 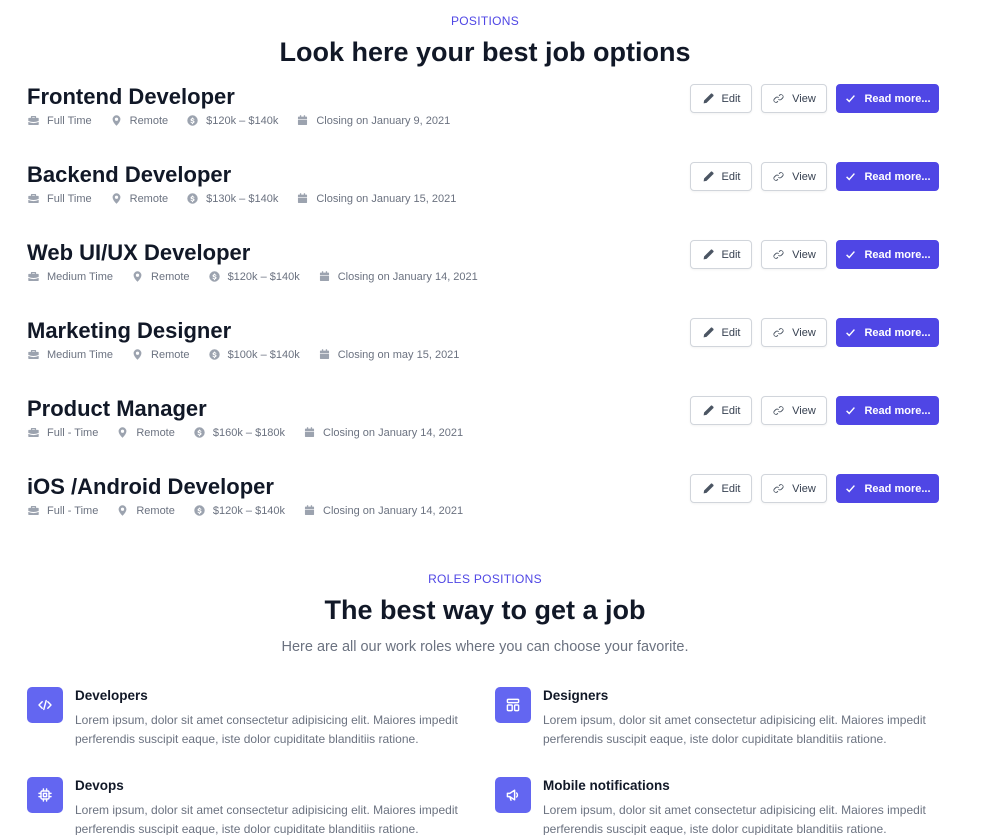 I want to click on job-salary-label: $160k – $180k, so click(x=249, y=432).